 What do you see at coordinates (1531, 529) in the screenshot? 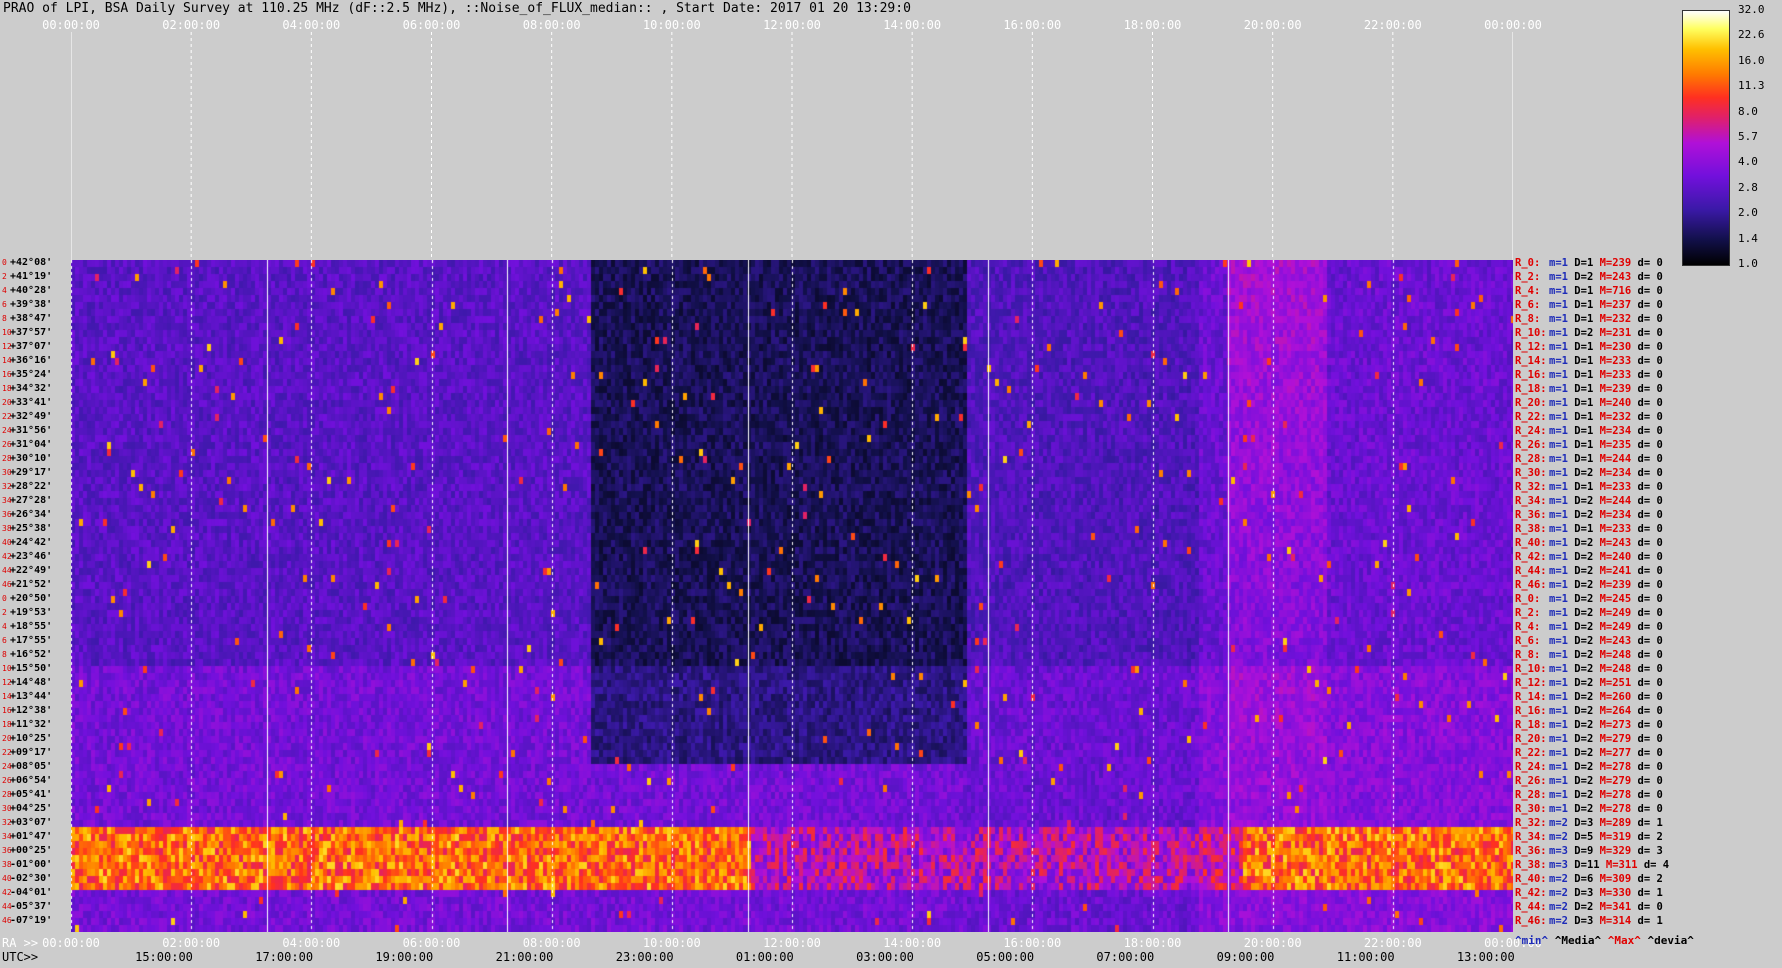
I see `stat-r: R_38:` at bounding box center [1531, 529].